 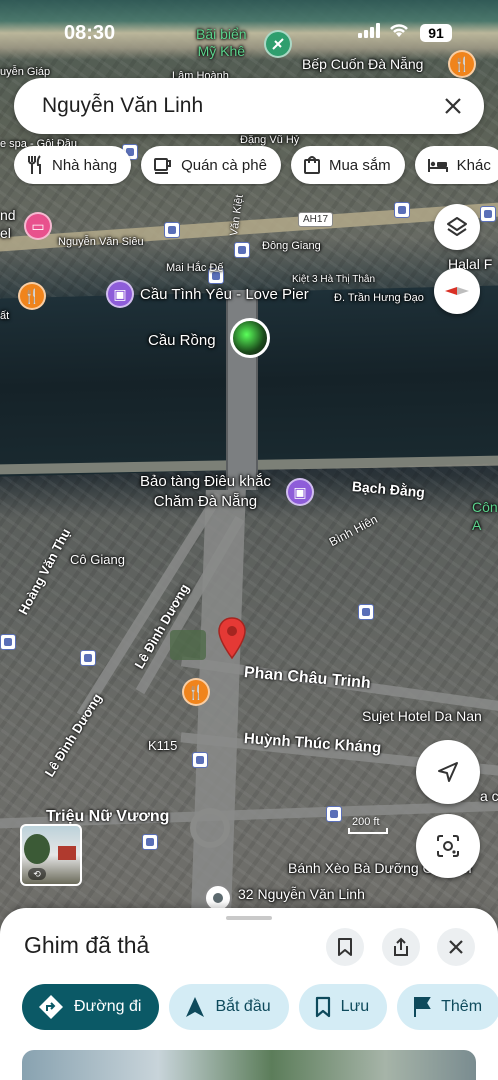 I want to click on place-label: Đông Giang, so click(x=291, y=246).